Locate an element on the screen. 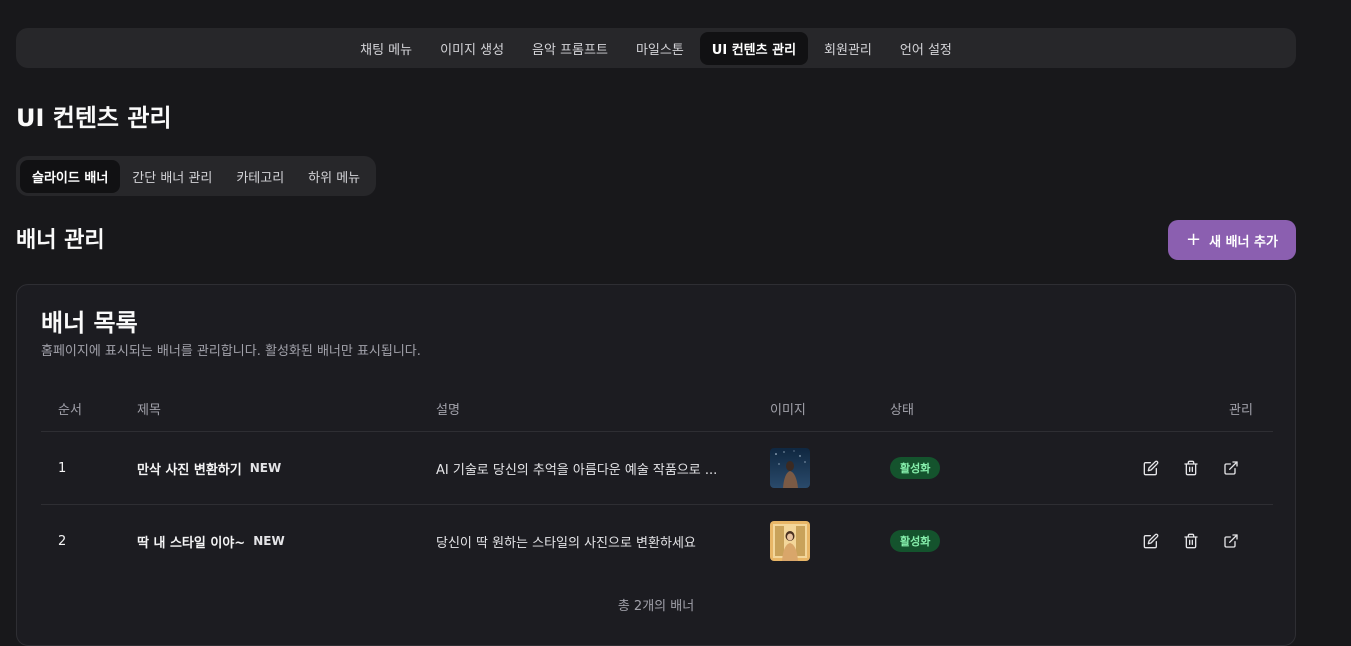  page-title: UI 컨텐츠 관리 is located at coordinates (94, 118).